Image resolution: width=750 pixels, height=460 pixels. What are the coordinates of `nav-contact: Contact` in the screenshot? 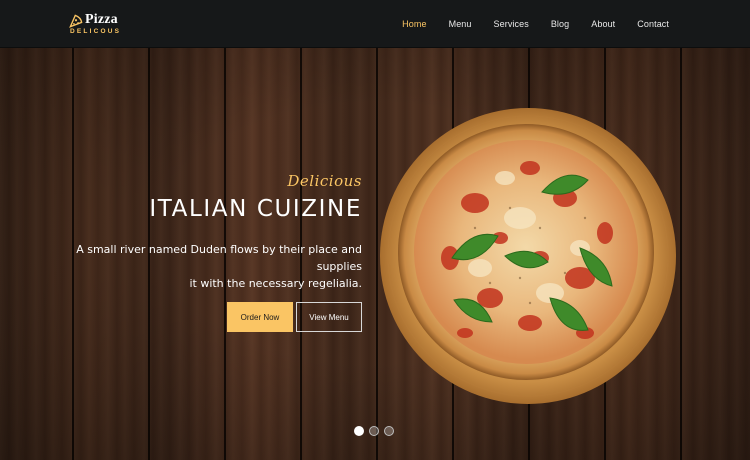 It's located at (653, 24).